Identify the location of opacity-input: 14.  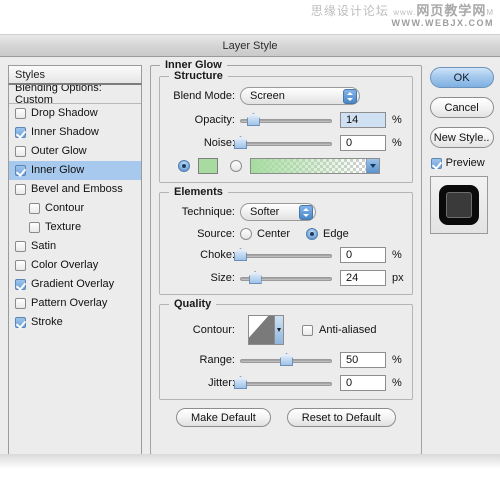
(363, 120).